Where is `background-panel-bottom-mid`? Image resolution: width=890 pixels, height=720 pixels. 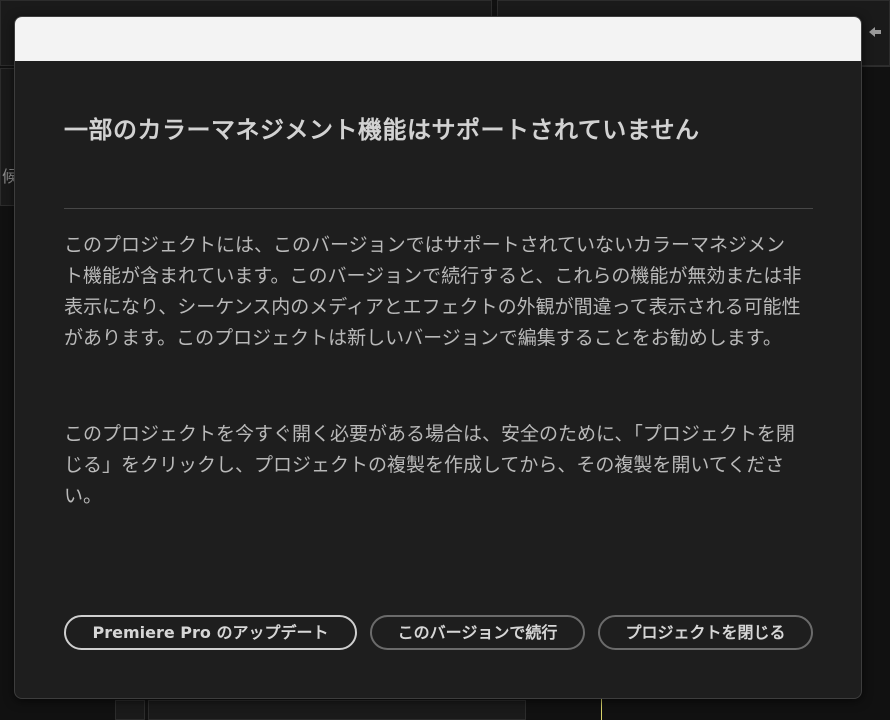
background-panel-bottom-mid is located at coordinates (337, 710).